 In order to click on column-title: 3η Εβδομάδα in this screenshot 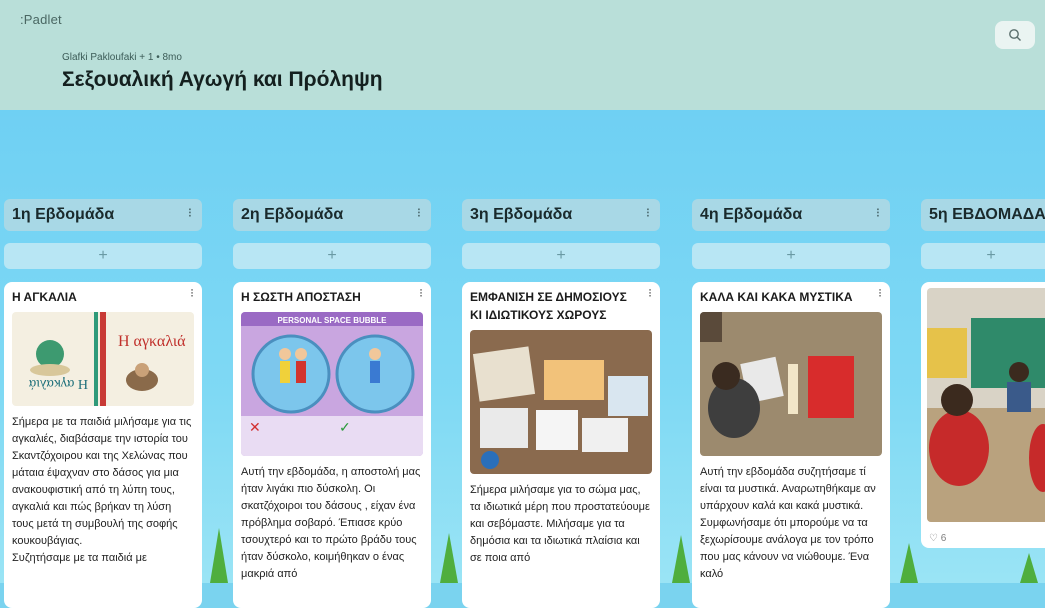, I will do `click(521, 214)`.